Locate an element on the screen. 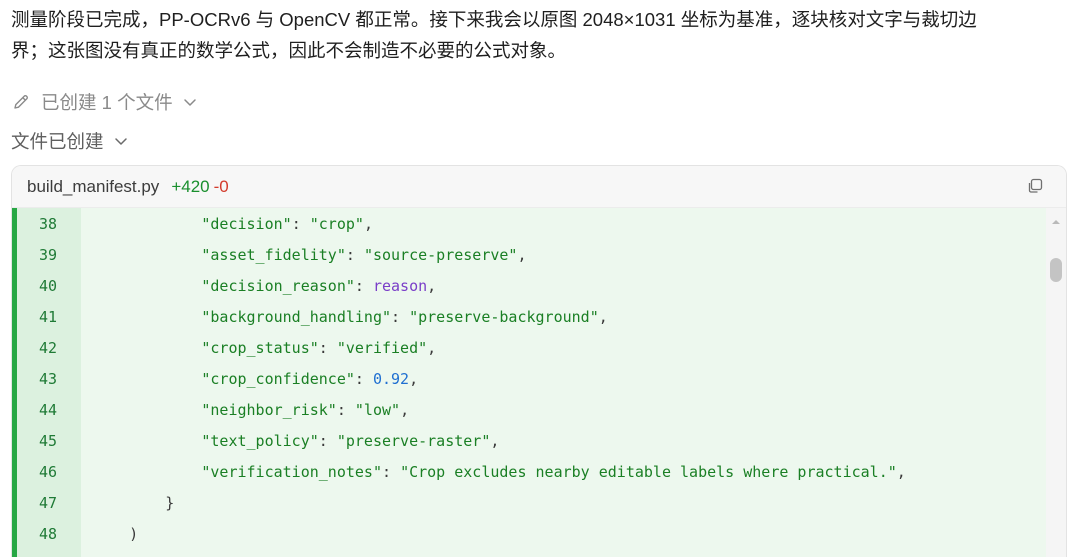 This screenshot has width=1080, height=557. line-number: 39 is located at coordinates (48, 254).